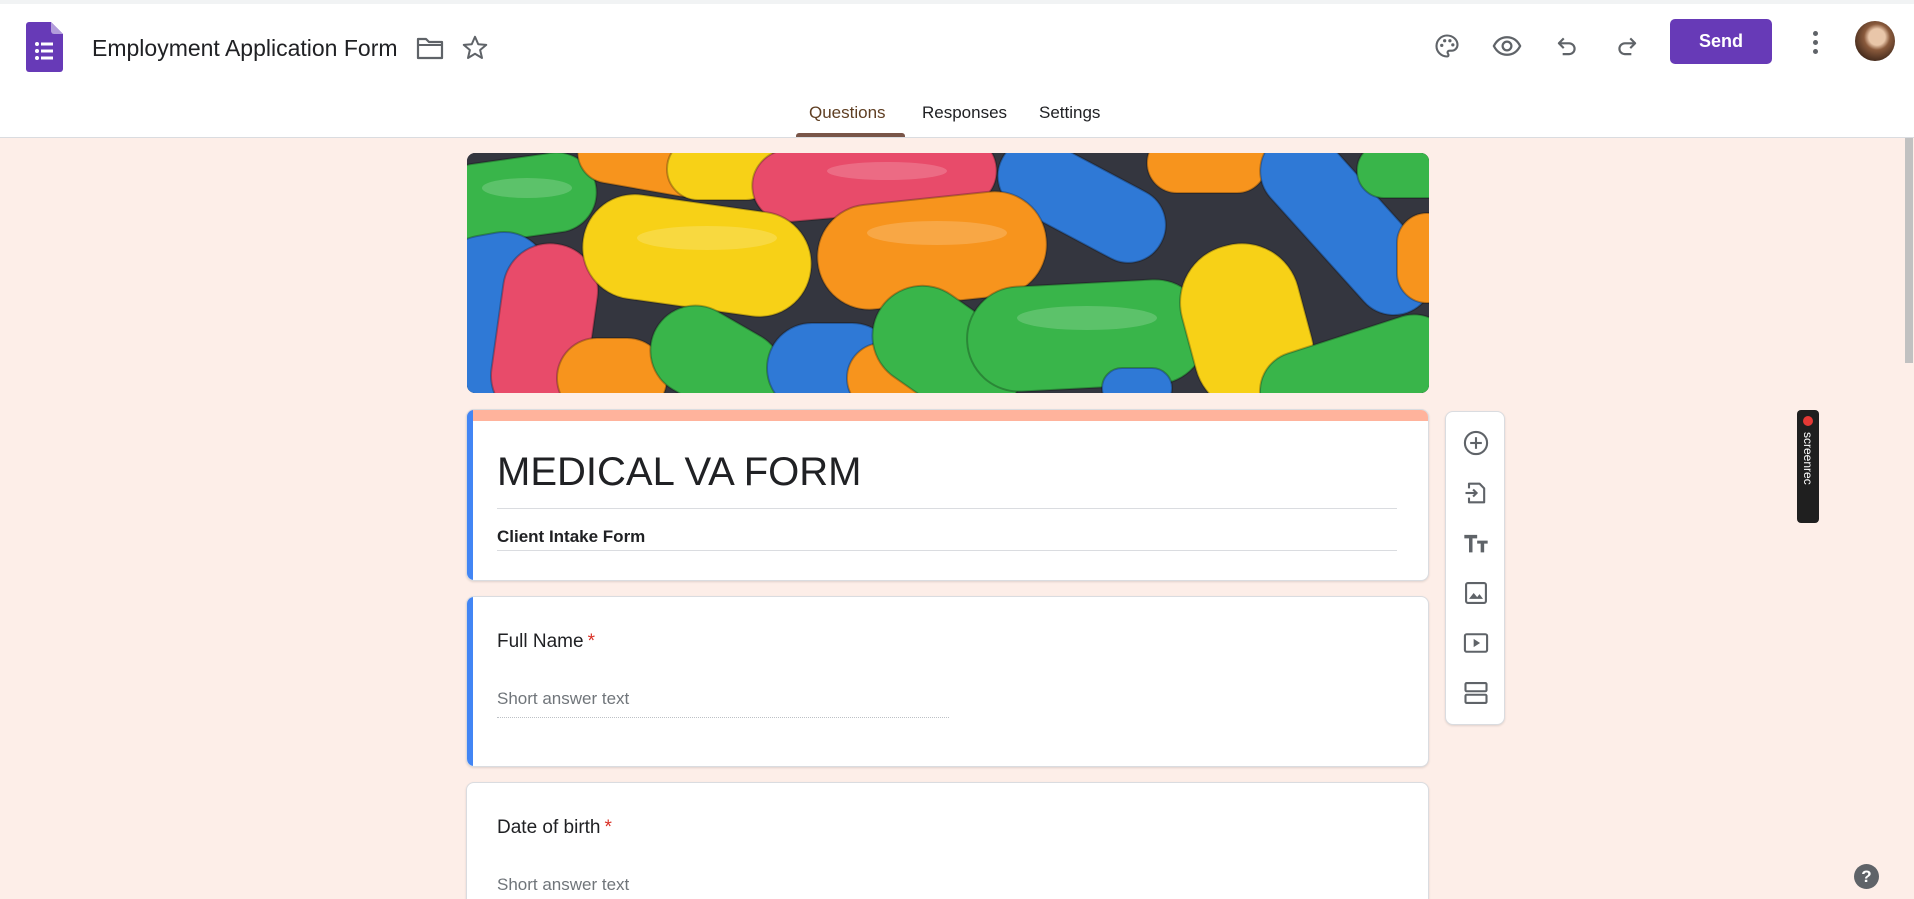 The height and width of the screenshot is (899, 1914). I want to click on add-section-icon, so click(1476, 693).